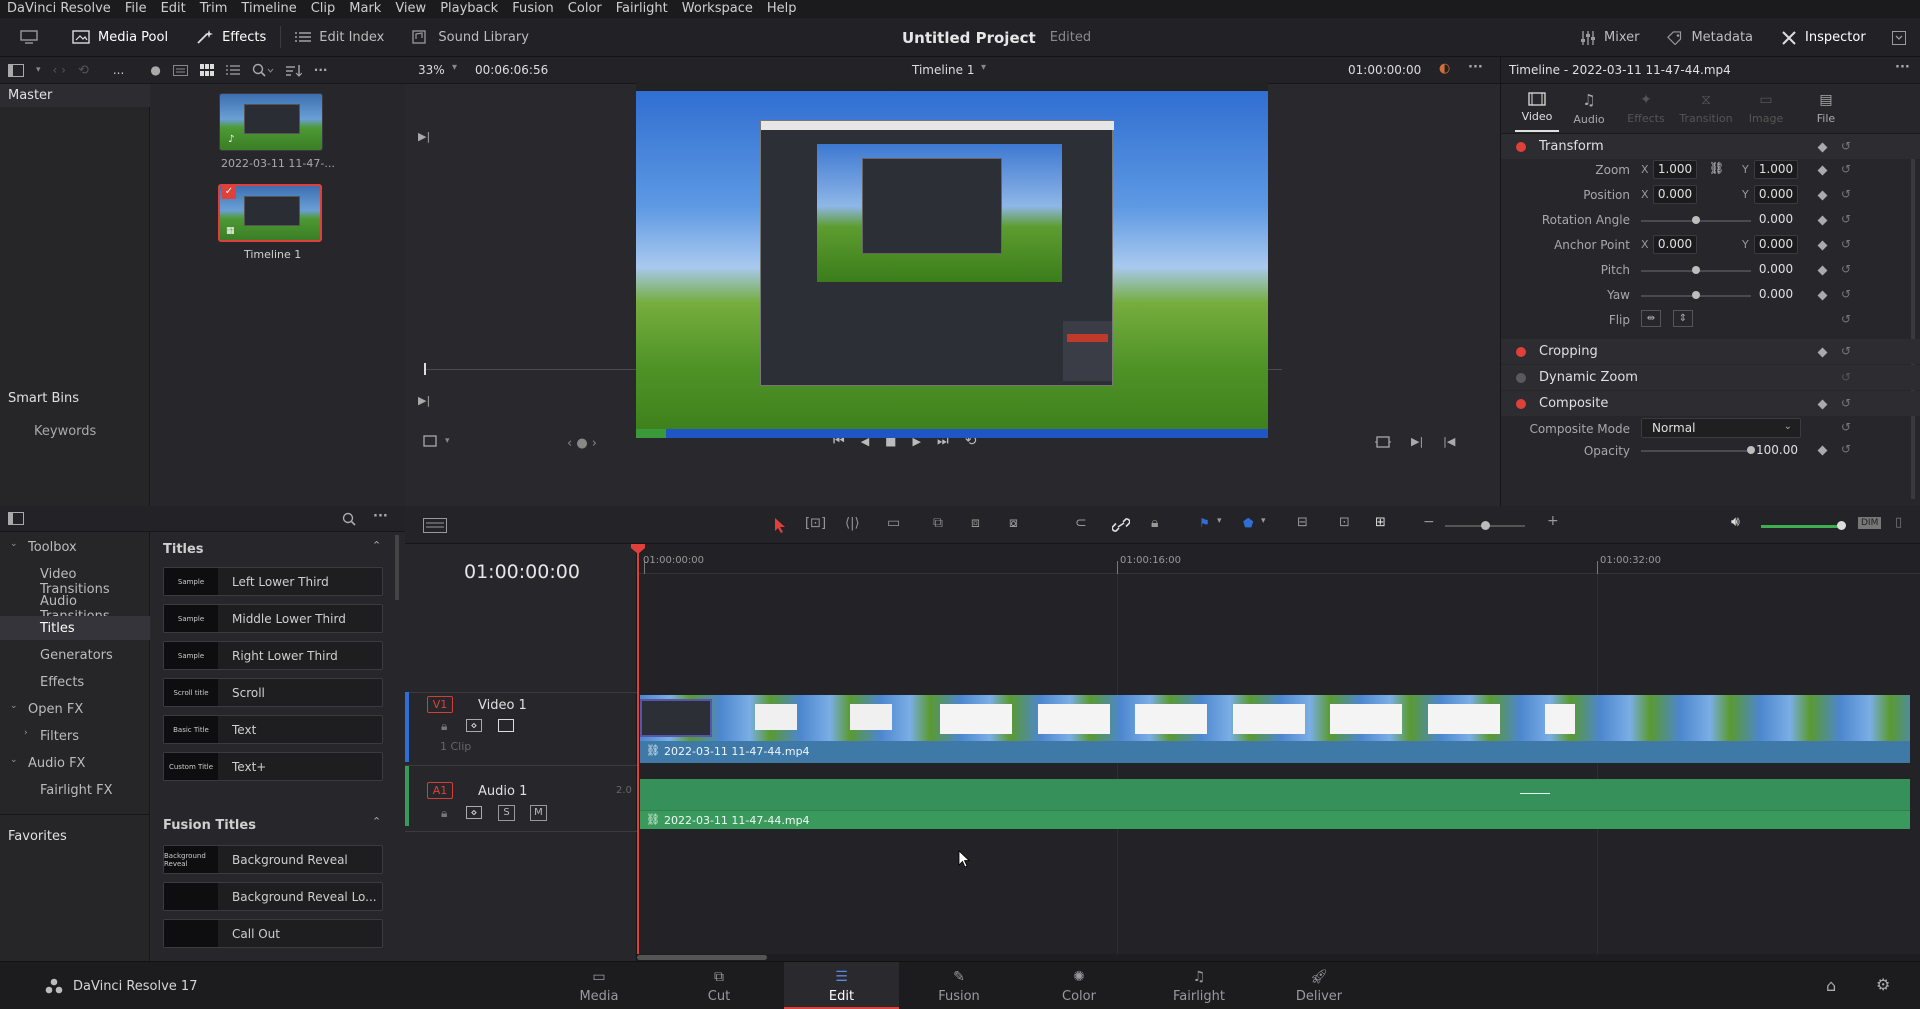 Image resolution: width=1920 pixels, height=1009 pixels. Describe the element at coordinates (323, 9) in the screenshot. I see `menu-clip: Clip` at that location.